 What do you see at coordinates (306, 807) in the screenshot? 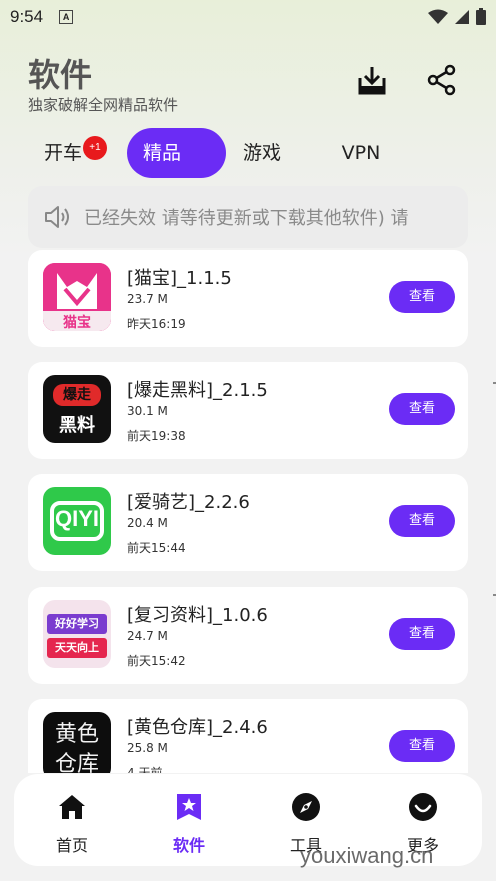
I see `compass-icon` at bounding box center [306, 807].